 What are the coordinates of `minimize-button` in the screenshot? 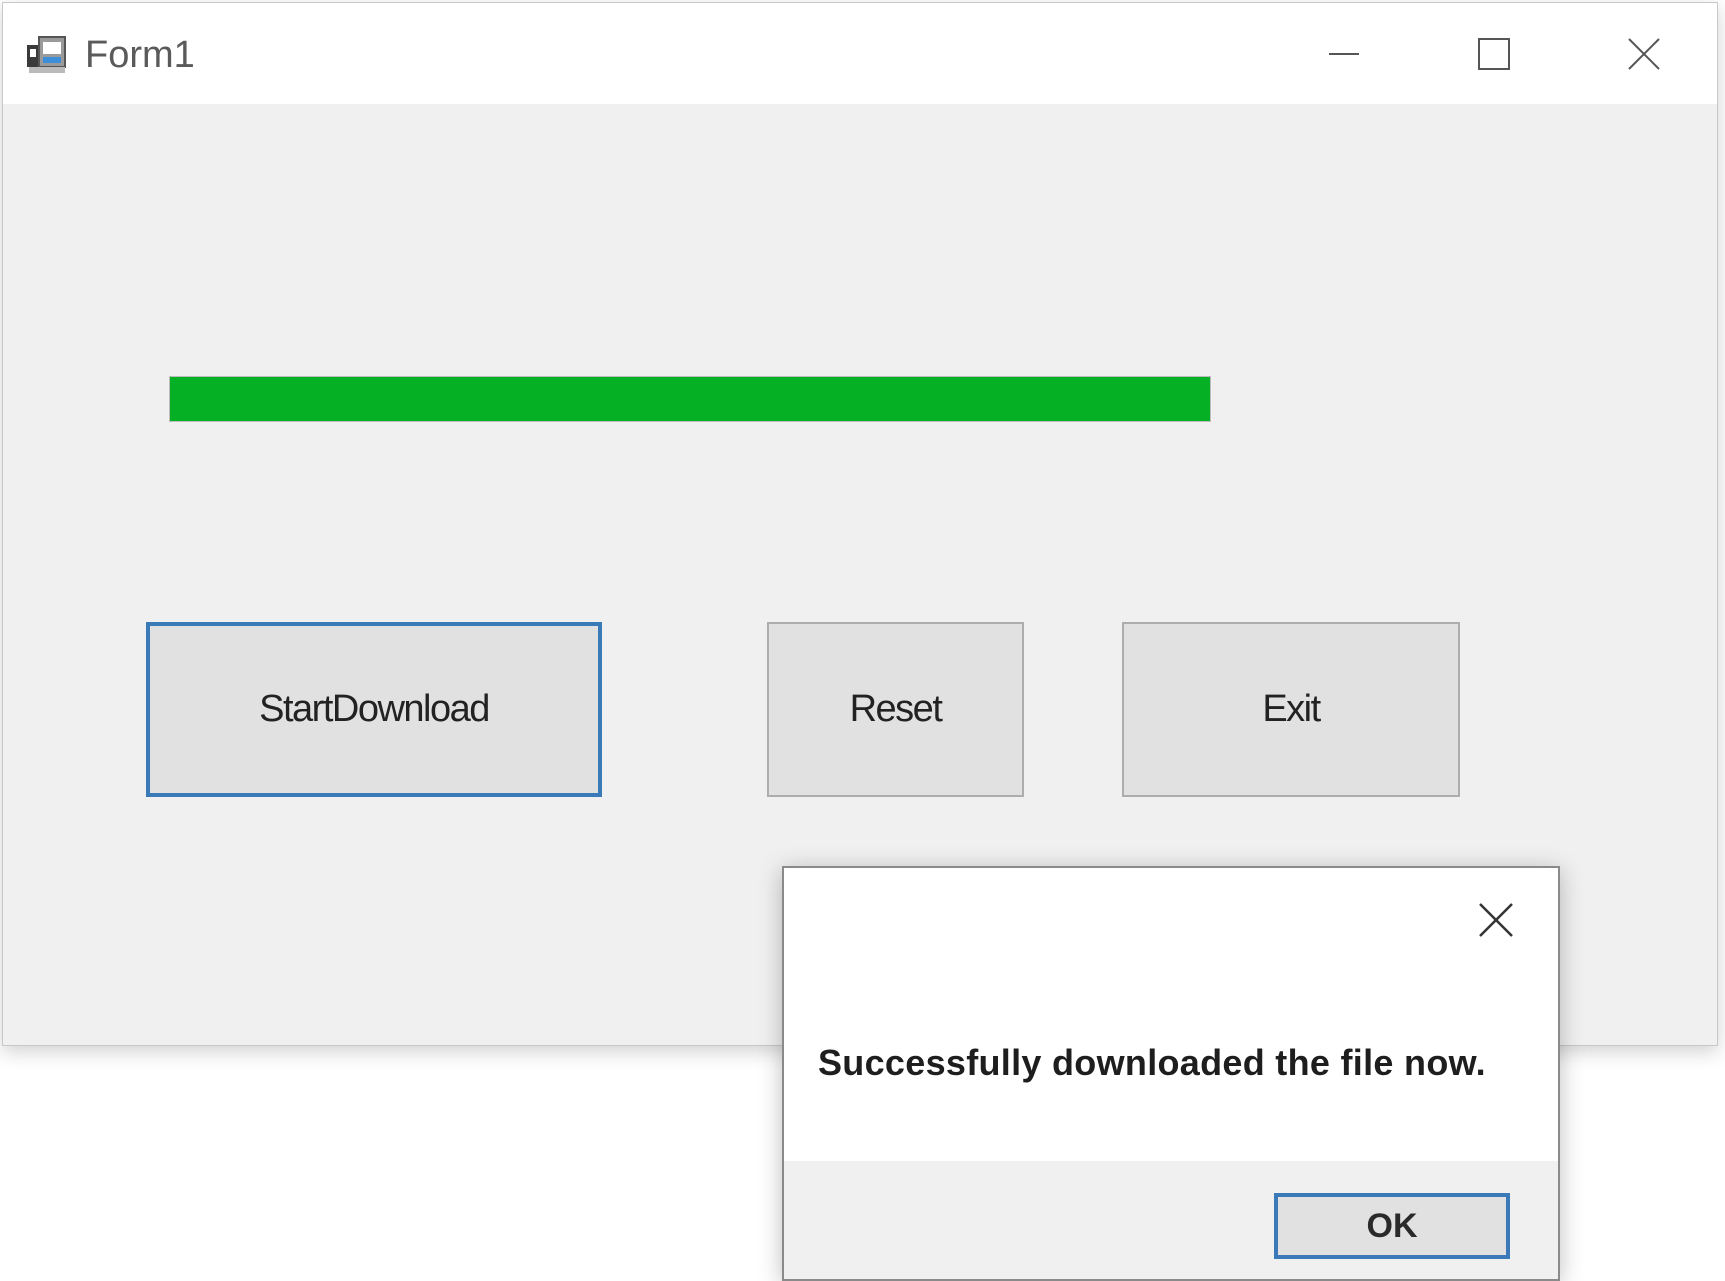 It's located at (1344, 53).